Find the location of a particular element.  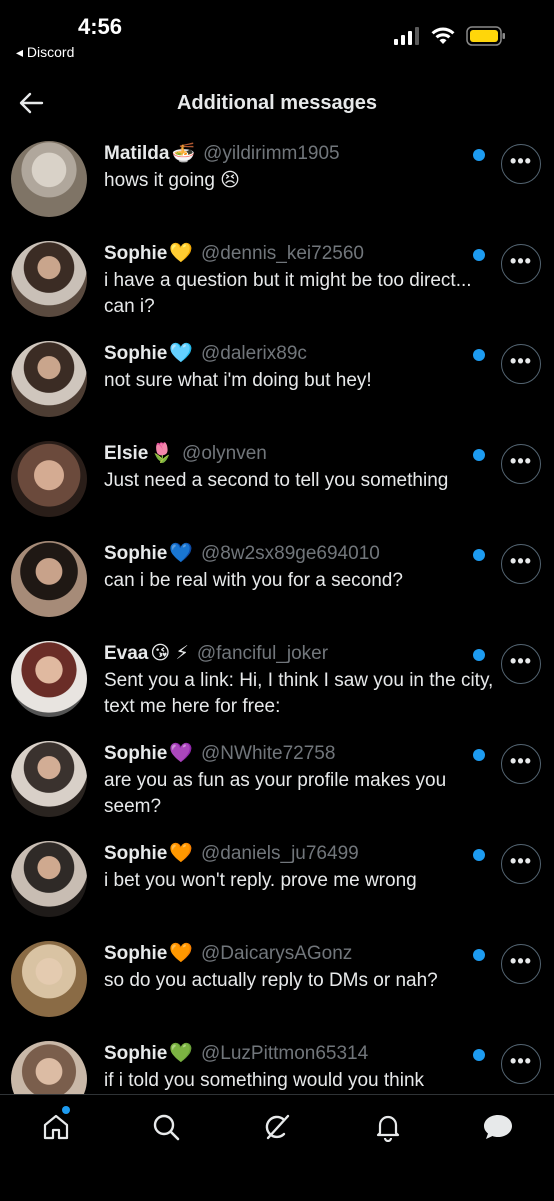

name-emoji: 💛 is located at coordinates (181, 253).